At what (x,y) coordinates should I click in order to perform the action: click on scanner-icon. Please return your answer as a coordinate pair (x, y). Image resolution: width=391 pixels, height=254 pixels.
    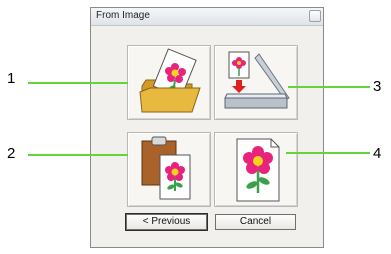
    Looking at the image, I should click on (257, 80).